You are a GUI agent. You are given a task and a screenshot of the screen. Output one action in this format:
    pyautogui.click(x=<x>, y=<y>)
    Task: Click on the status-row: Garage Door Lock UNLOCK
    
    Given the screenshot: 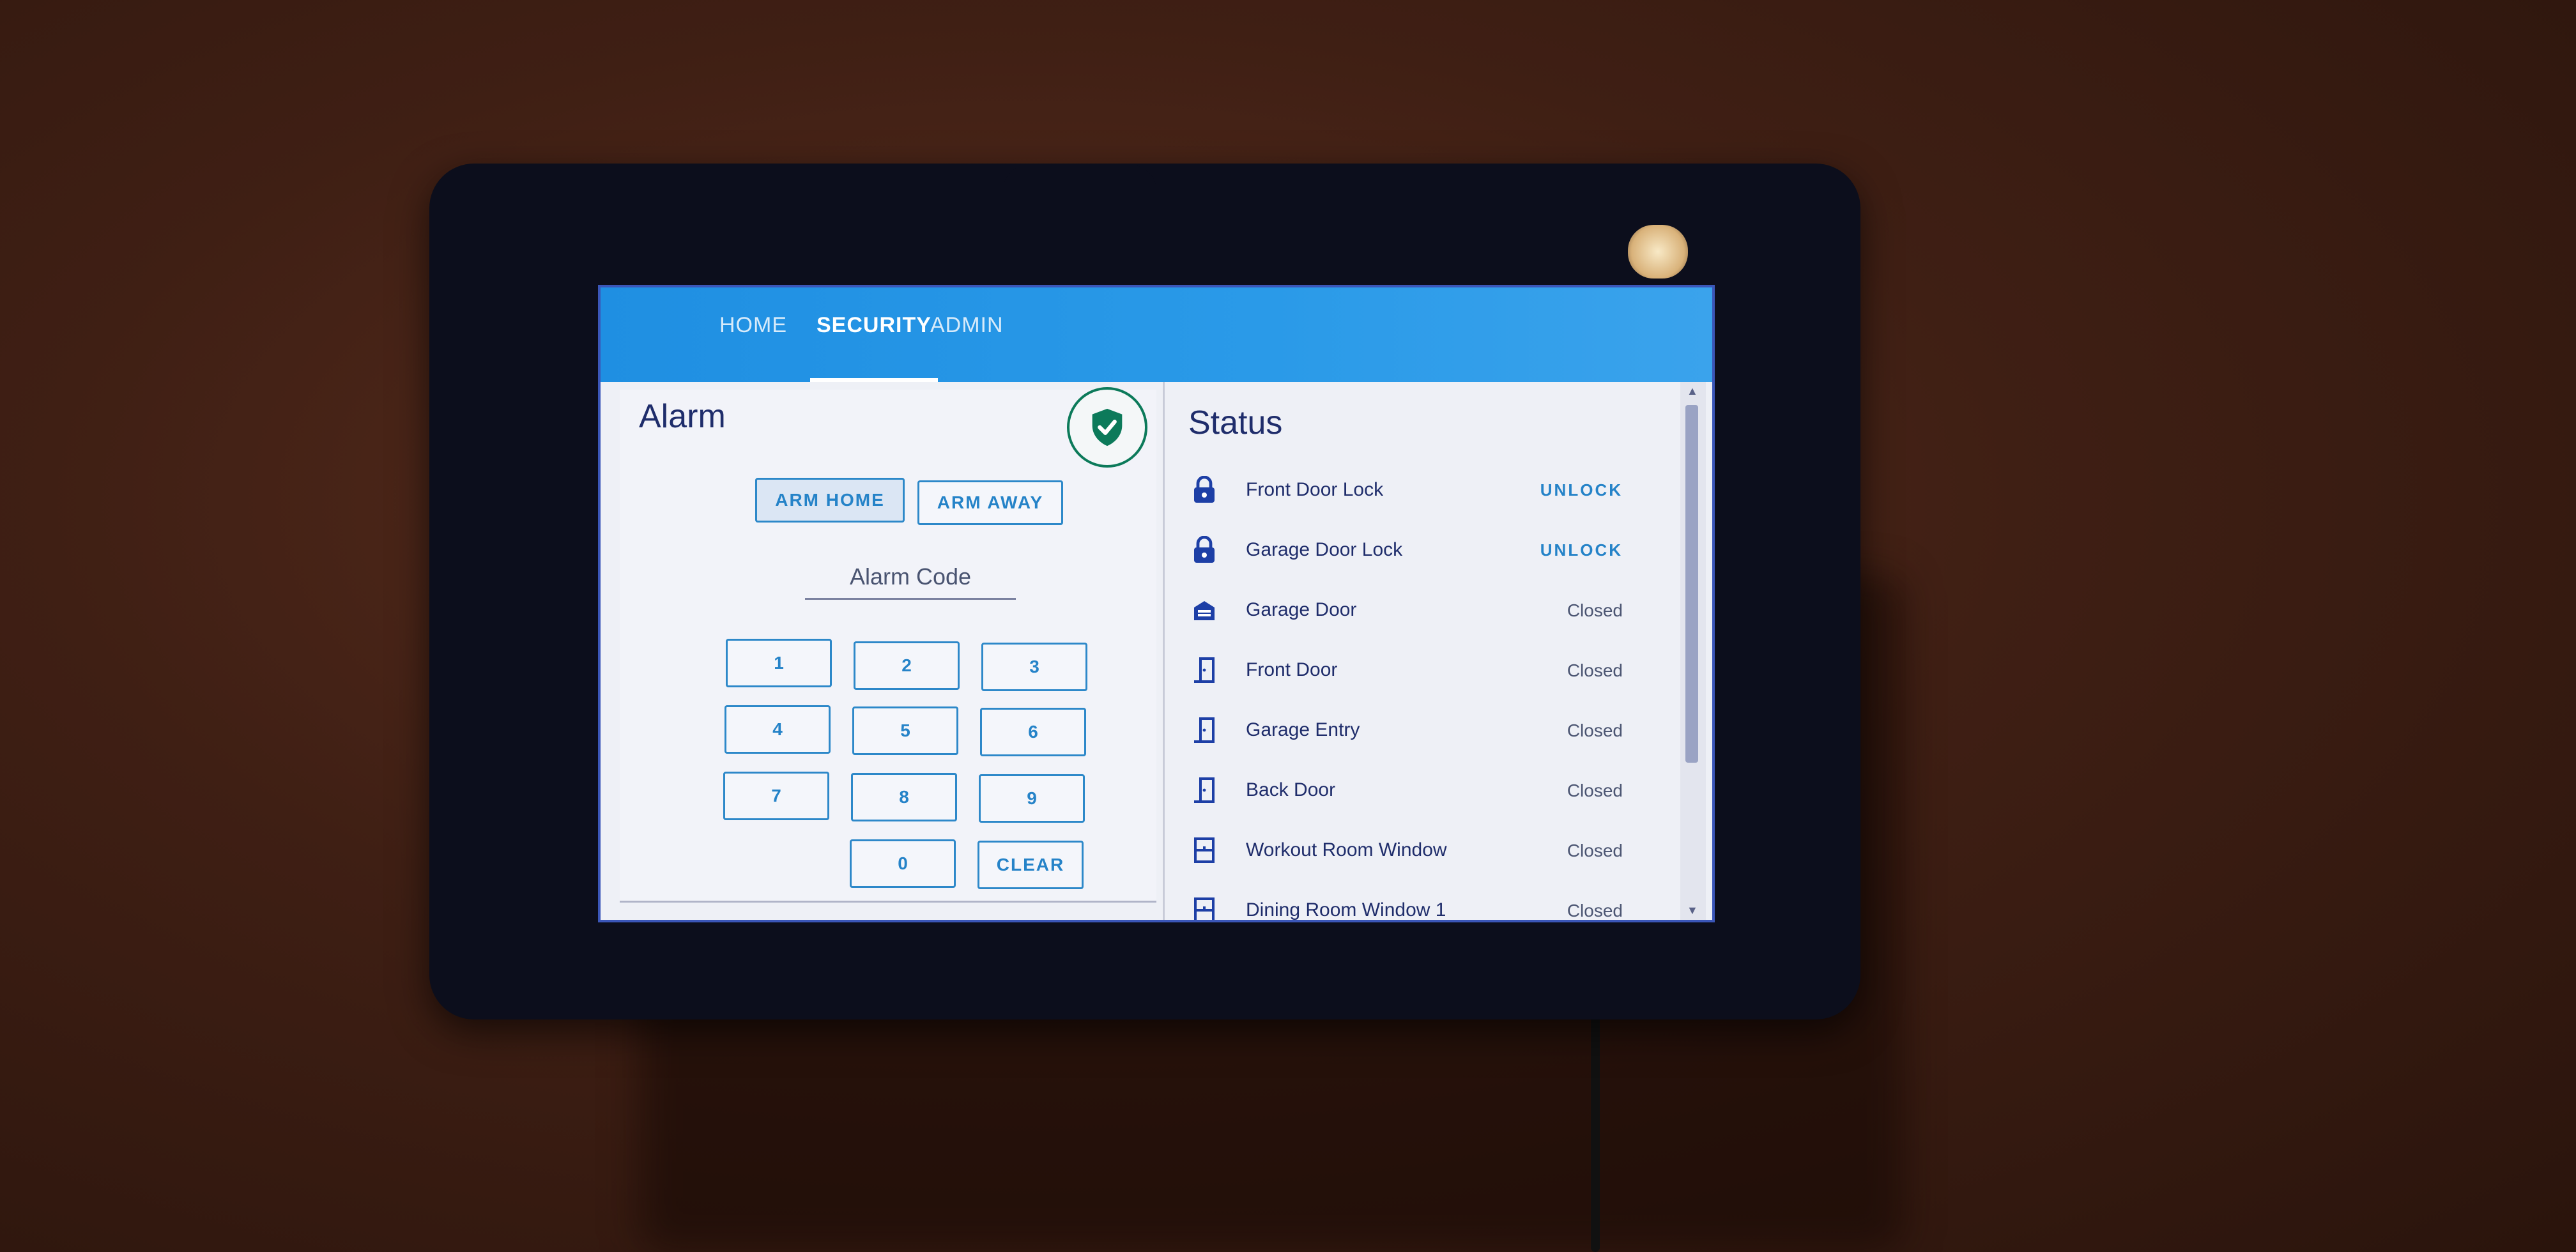 What is the action you would take?
    pyautogui.click(x=1412, y=550)
    